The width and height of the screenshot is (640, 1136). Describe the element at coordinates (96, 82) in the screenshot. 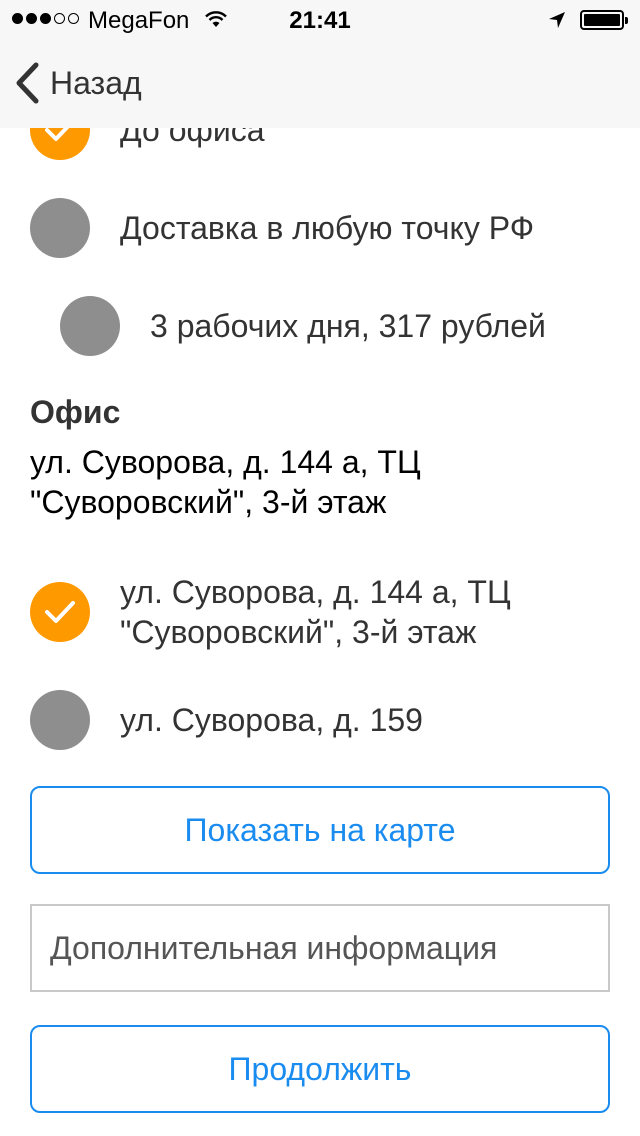

I see `back-label: Назад` at that location.